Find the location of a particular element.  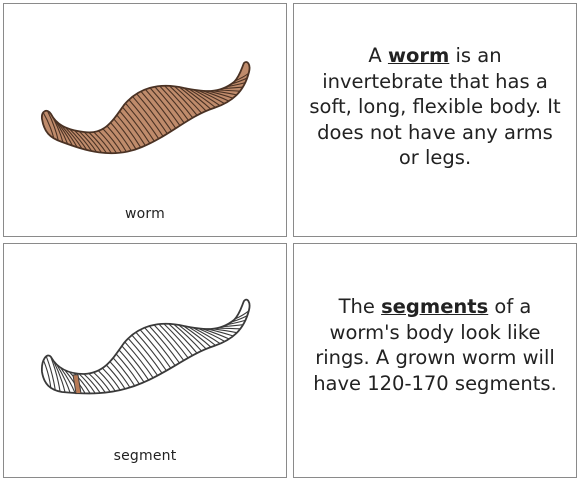

worm-body-outline is located at coordinates (146, 346).